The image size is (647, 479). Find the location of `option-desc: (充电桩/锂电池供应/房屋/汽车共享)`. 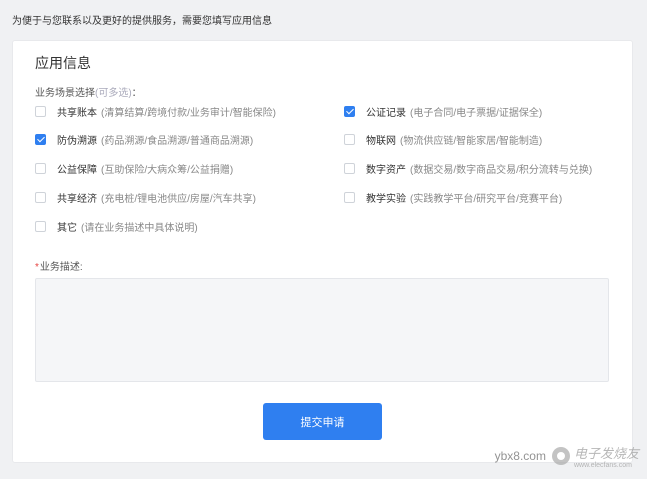

option-desc: (充电桩/锂电池供应/房屋/汽车共享) is located at coordinates (178, 199).